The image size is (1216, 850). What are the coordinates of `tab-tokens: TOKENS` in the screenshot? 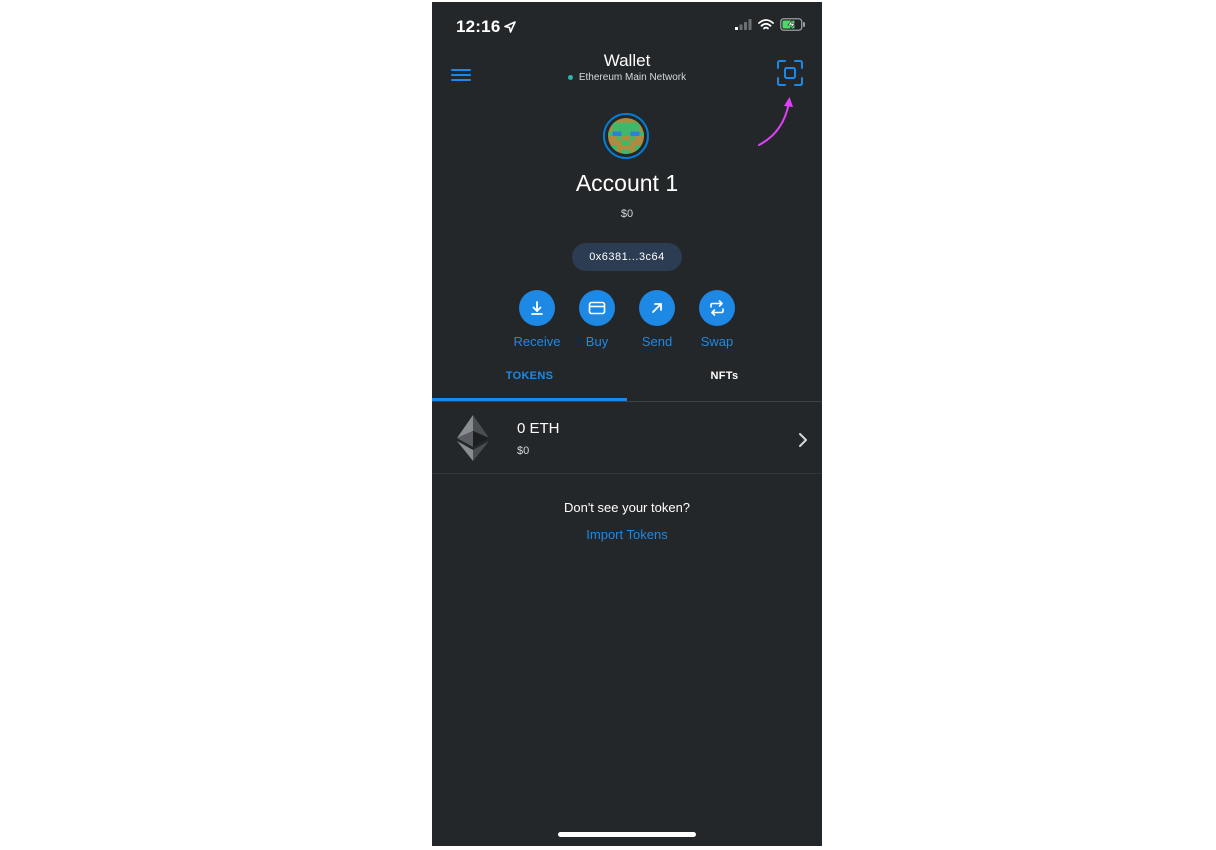 It's located at (529, 376).